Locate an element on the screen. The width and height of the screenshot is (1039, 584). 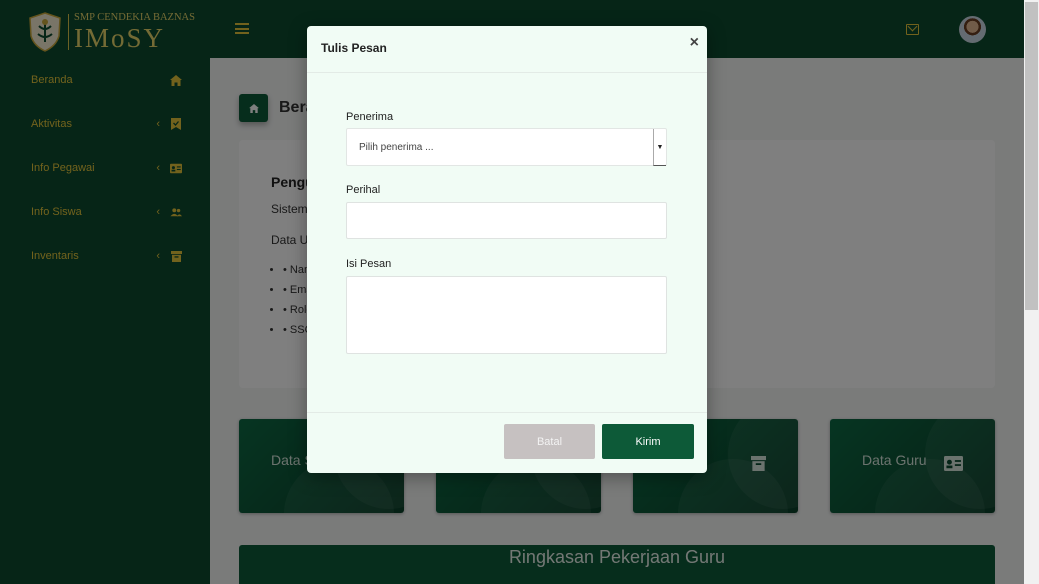
cancel-button: Batal is located at coordinates (549, 441).